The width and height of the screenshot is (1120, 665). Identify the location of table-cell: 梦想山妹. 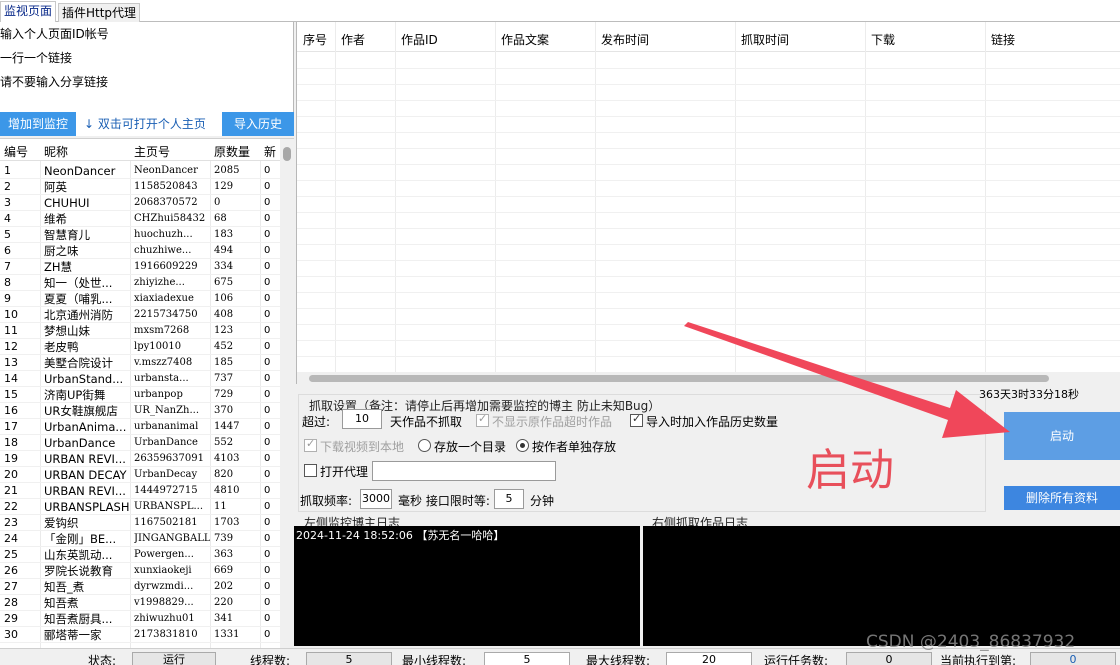
(67, 331).